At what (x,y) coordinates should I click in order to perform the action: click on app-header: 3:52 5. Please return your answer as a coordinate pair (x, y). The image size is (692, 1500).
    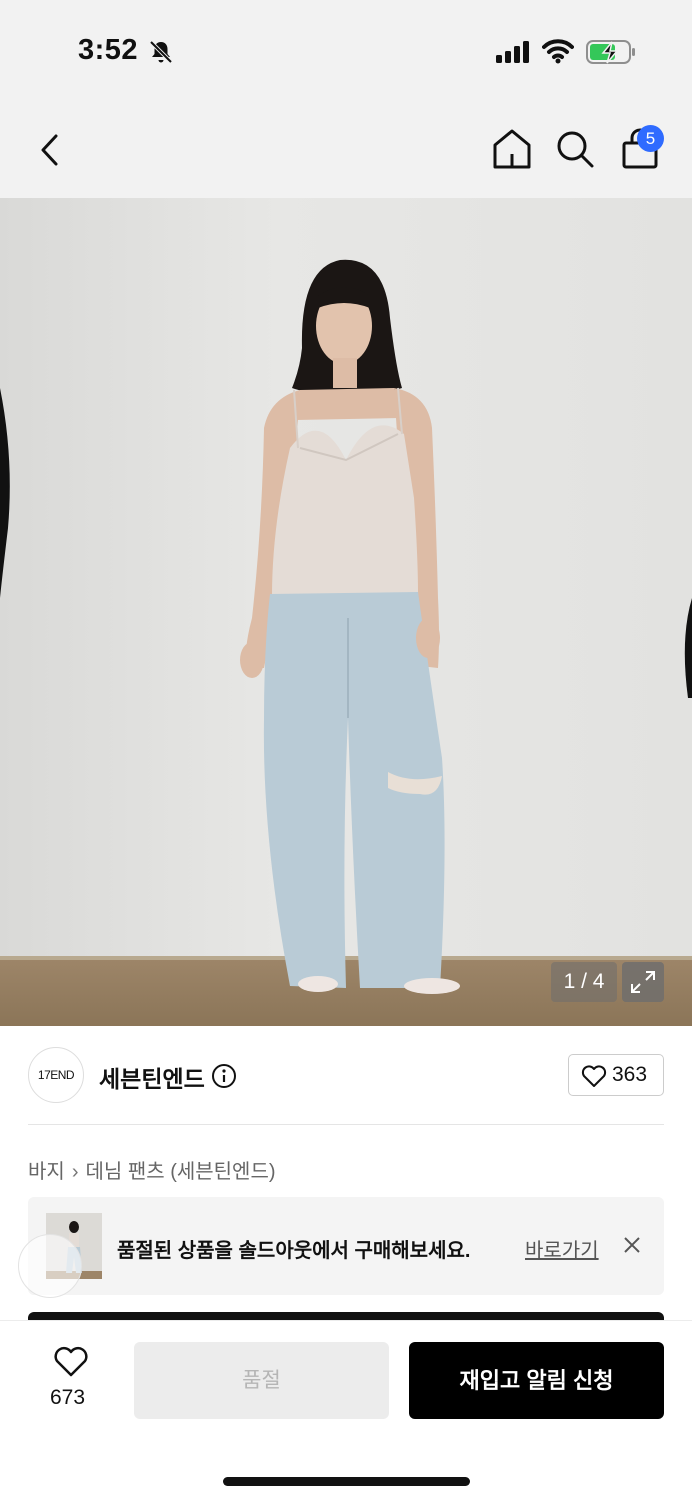
    Looking at the image, I should click on (346, 99).